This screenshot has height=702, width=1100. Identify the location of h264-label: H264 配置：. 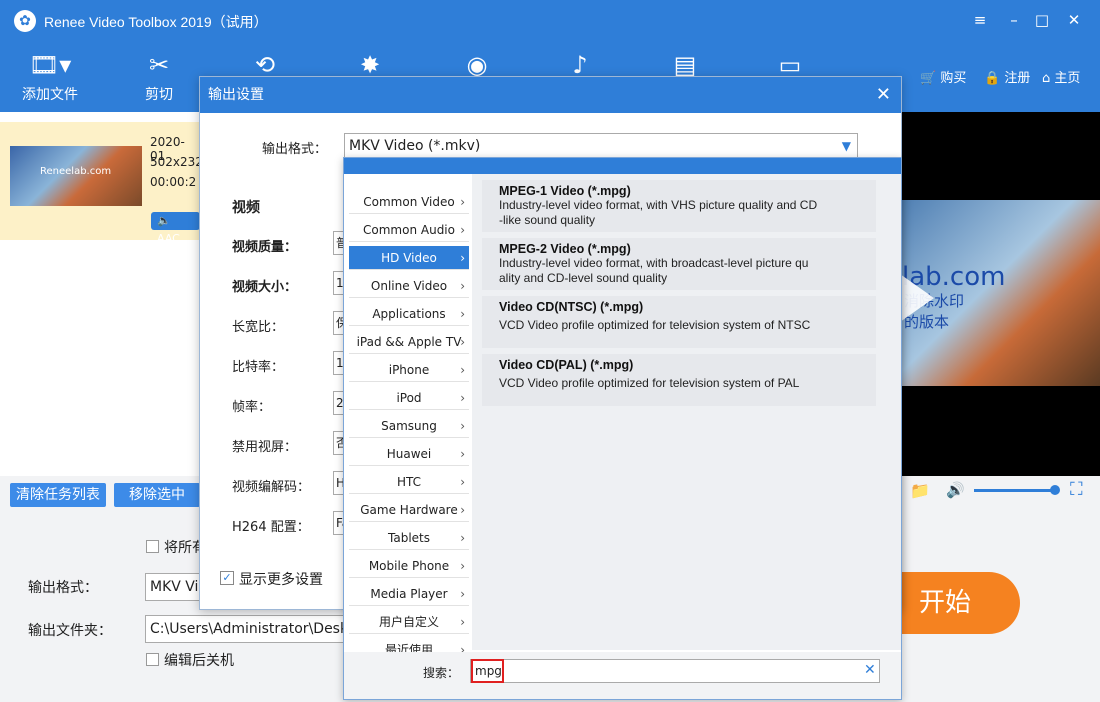
(271, 527).